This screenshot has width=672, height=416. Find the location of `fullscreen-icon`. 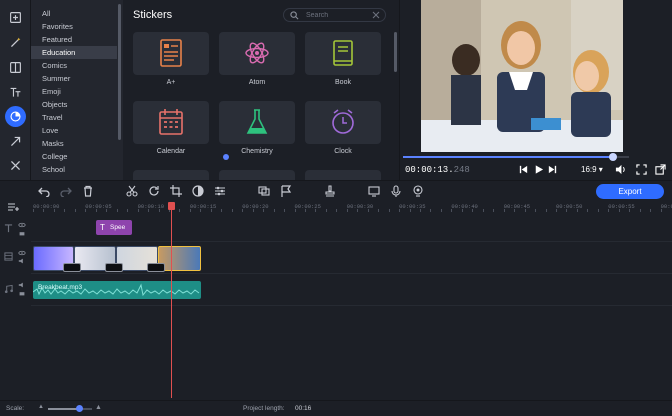

fullscreen-icon is located at coordinates (641, 169).